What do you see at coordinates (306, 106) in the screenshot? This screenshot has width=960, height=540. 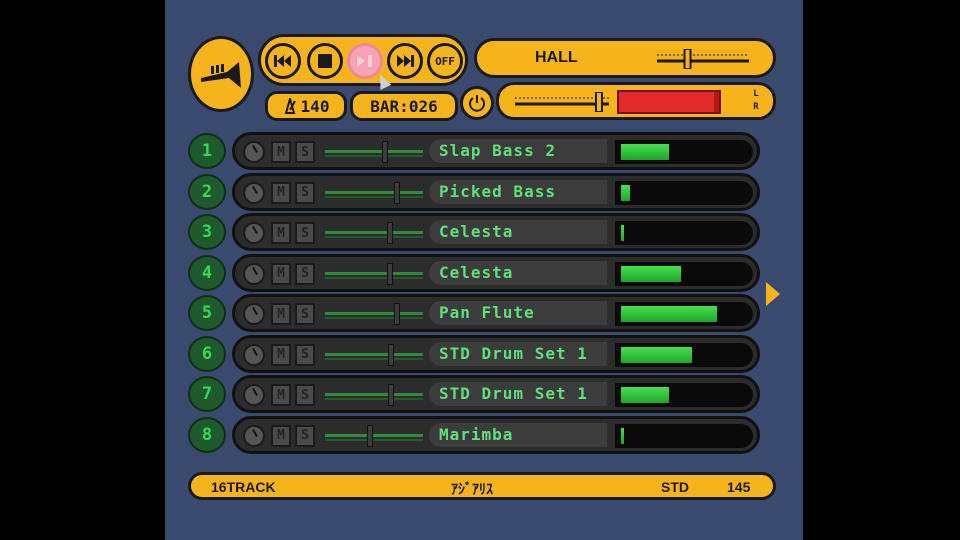 I see `tempo-display: 140` at bounding box center [306, 106].